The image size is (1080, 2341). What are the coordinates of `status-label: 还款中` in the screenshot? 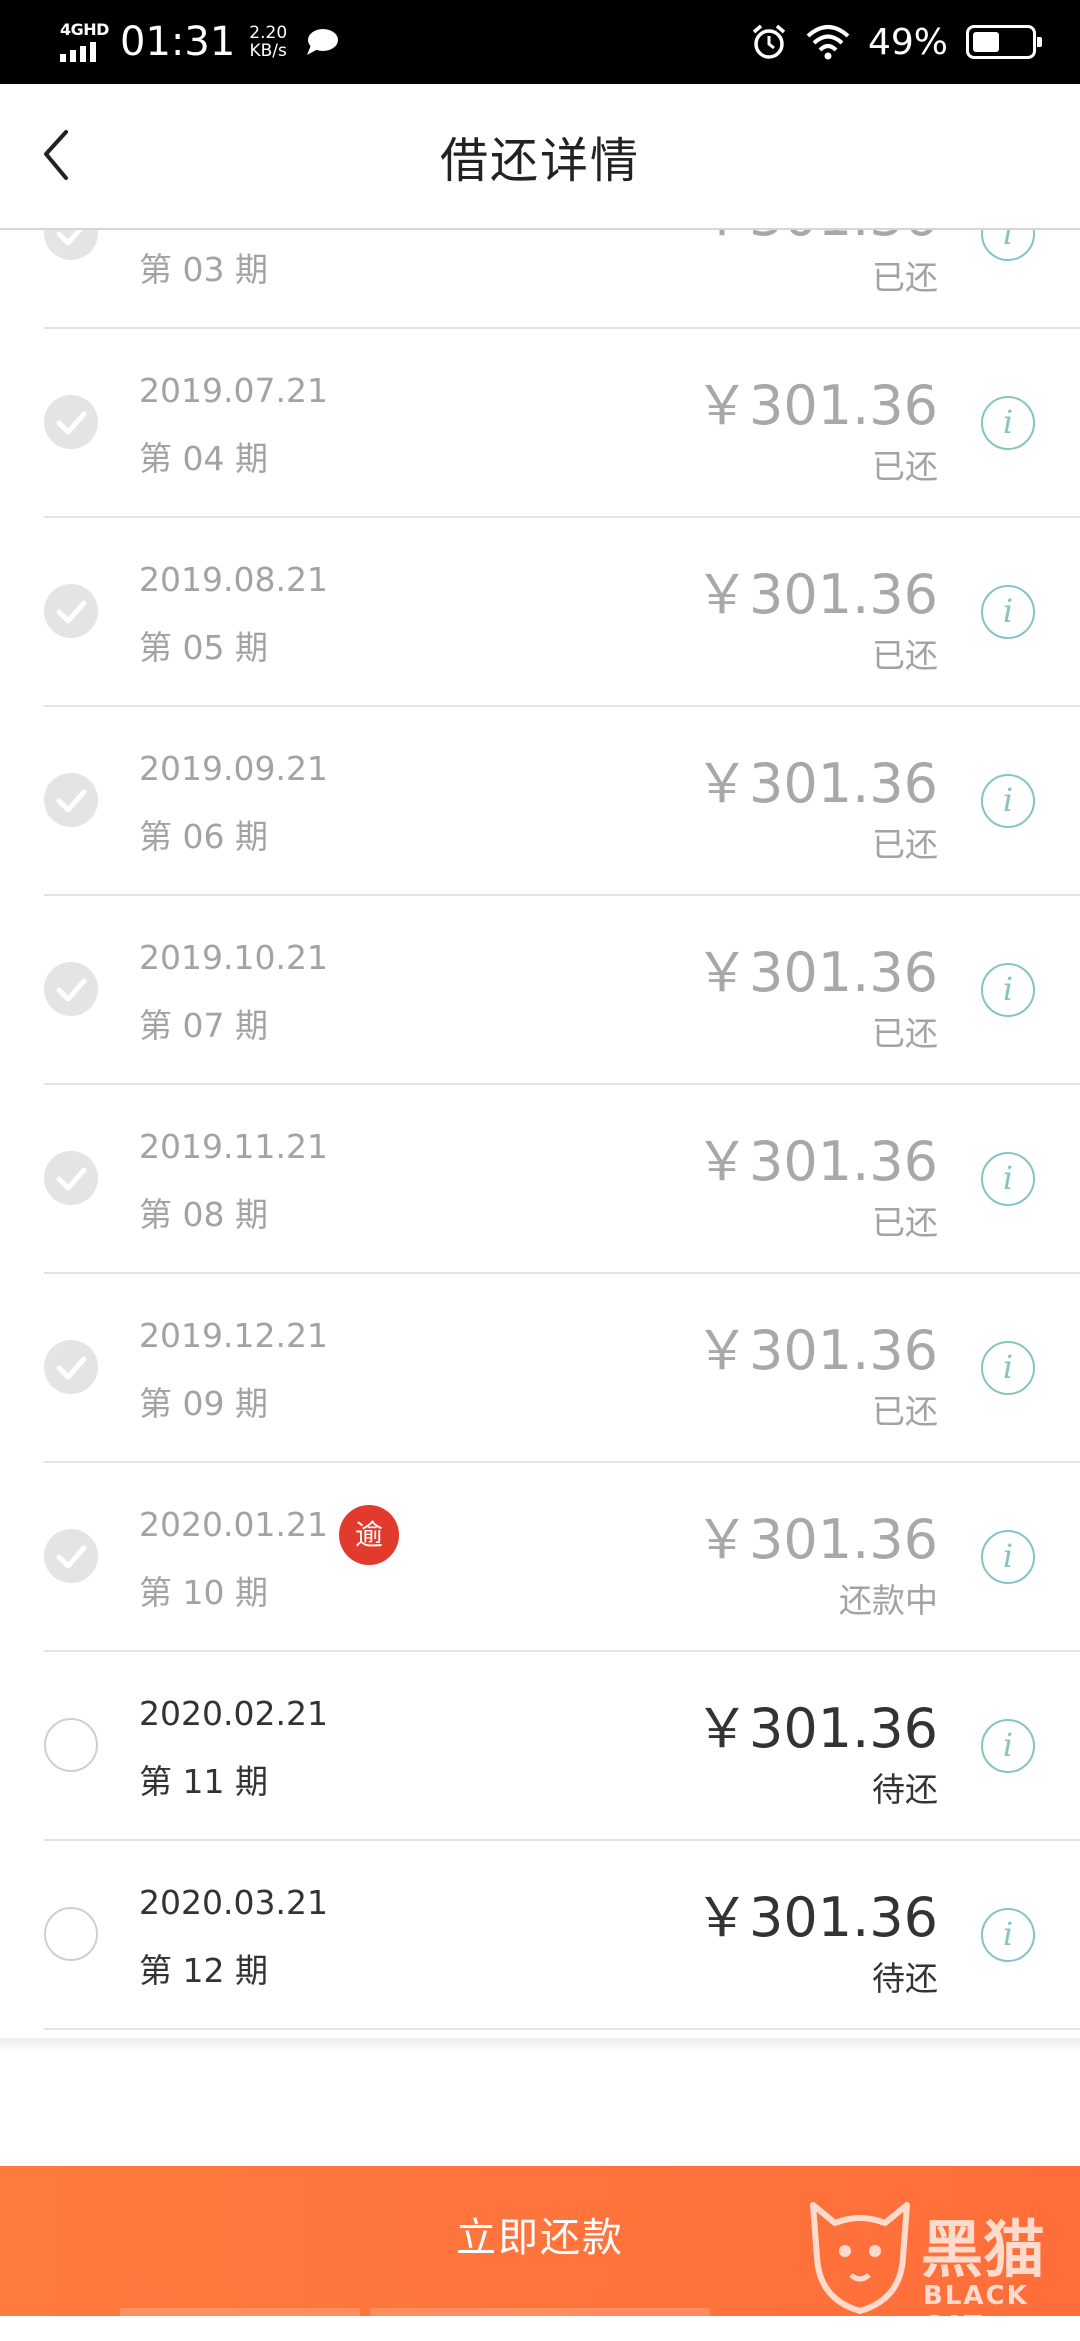 It's located at (888, 1600).